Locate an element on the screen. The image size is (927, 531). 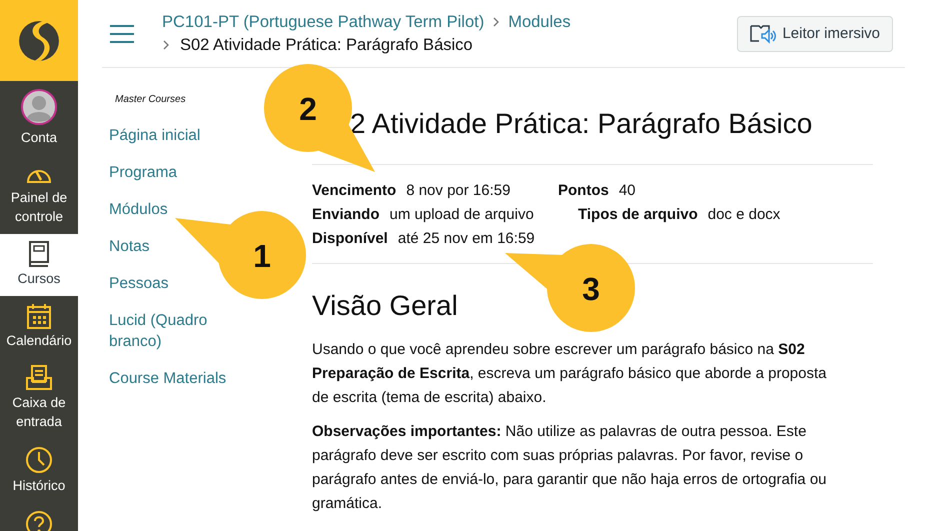
course-nav-heading: Master Courses is located at coordinates (151, 99).